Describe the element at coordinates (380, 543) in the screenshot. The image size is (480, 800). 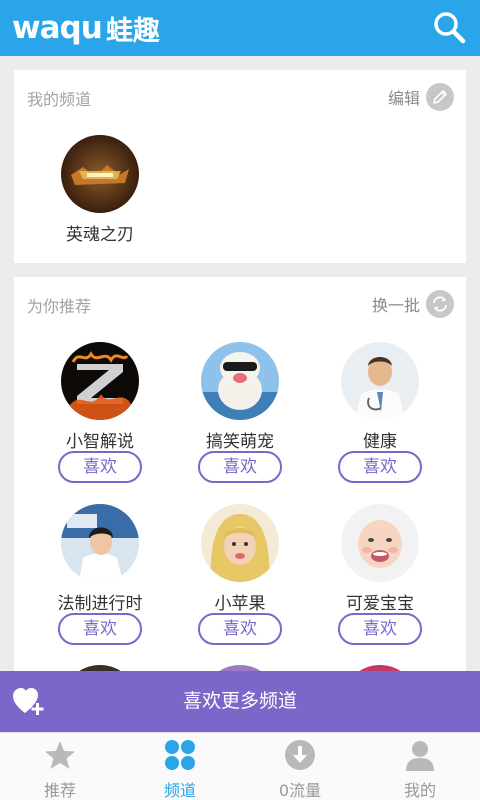
I see `channel-avatar-keai-baobao` at that location.